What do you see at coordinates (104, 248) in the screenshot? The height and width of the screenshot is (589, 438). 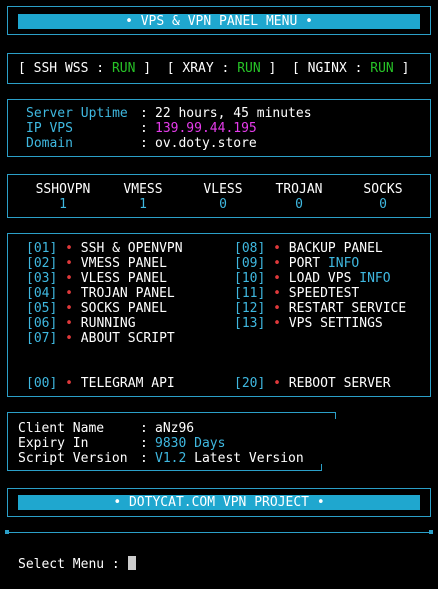 I see `menu-item-01: [01] • SSH & OPENVPN` at bounding box center [104, 248].